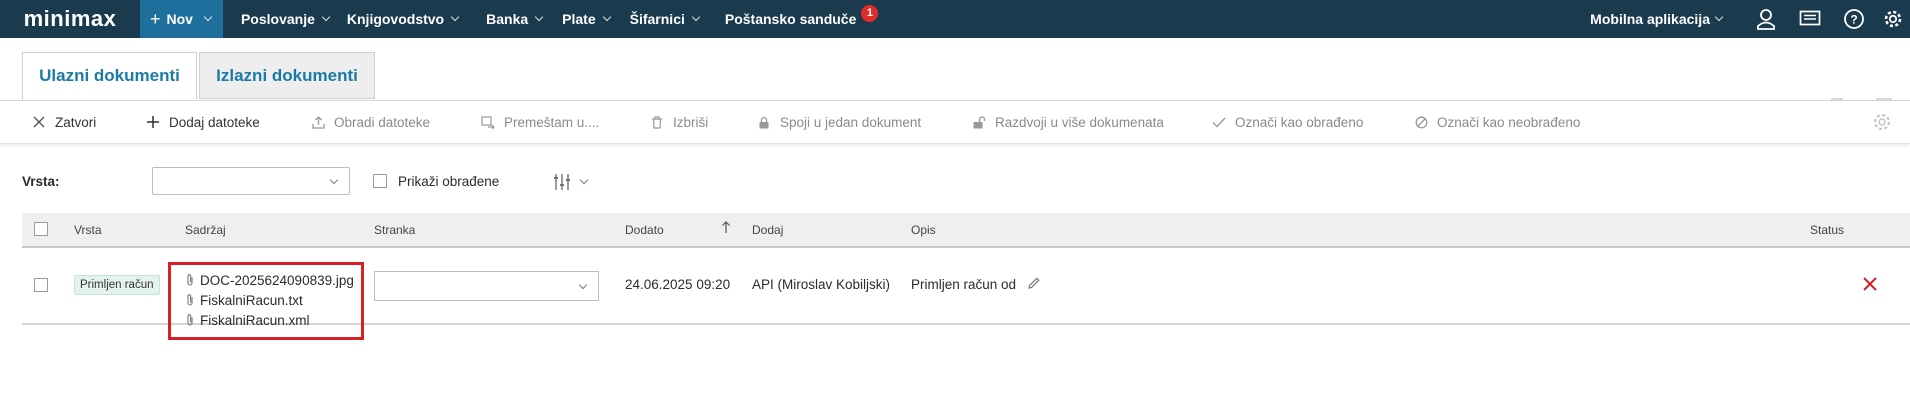  I want to click on mark-unprocessed-button: Označi kao neobrađeno, so click(1496, 122).